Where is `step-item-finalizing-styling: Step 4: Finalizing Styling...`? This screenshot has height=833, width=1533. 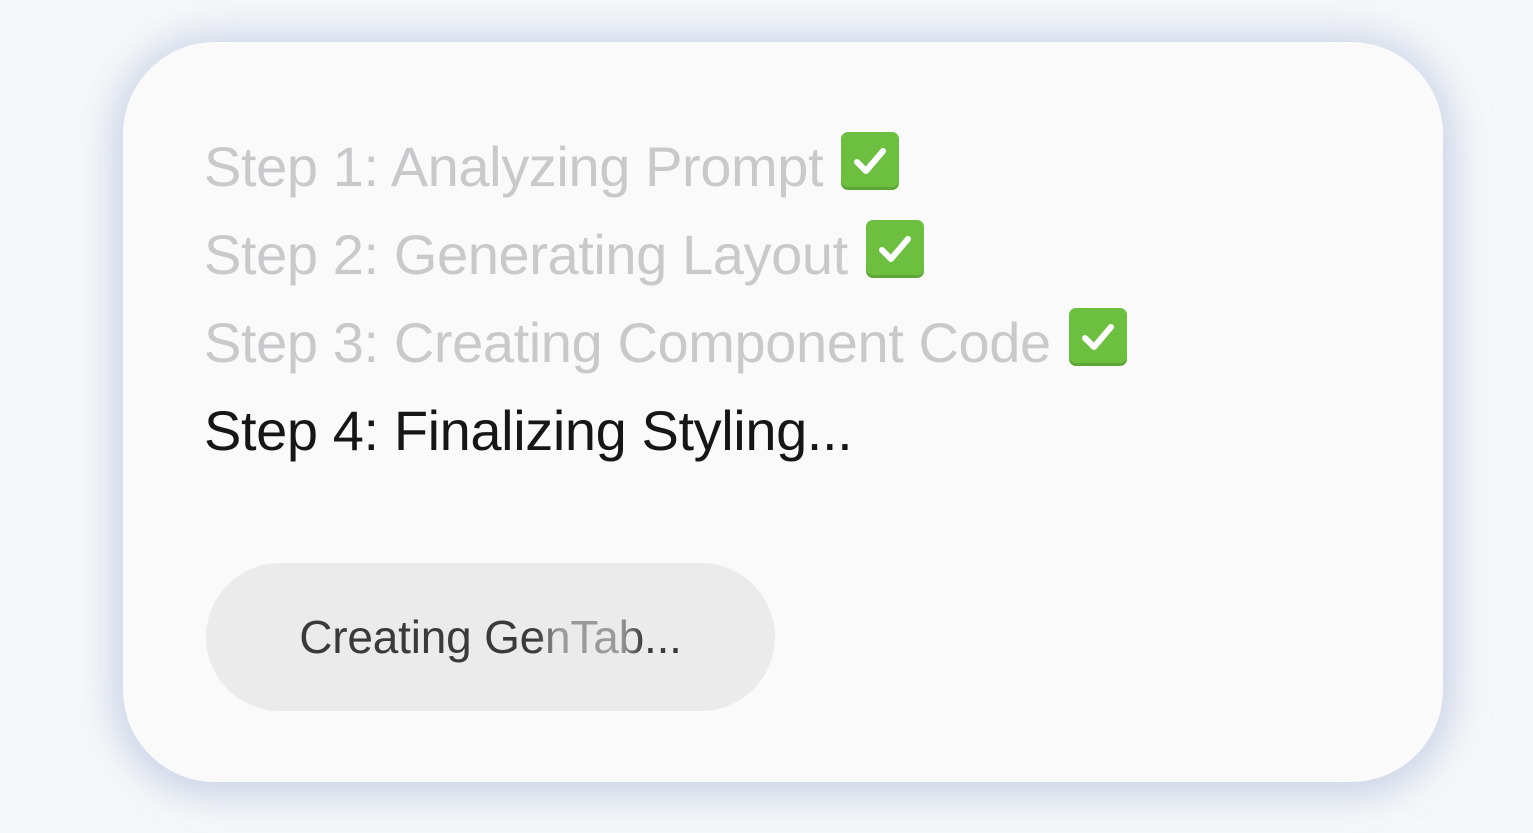
step-item-finalizing-styling: Step 4: Finalizing Styling... is located at coordinates (665, 430).